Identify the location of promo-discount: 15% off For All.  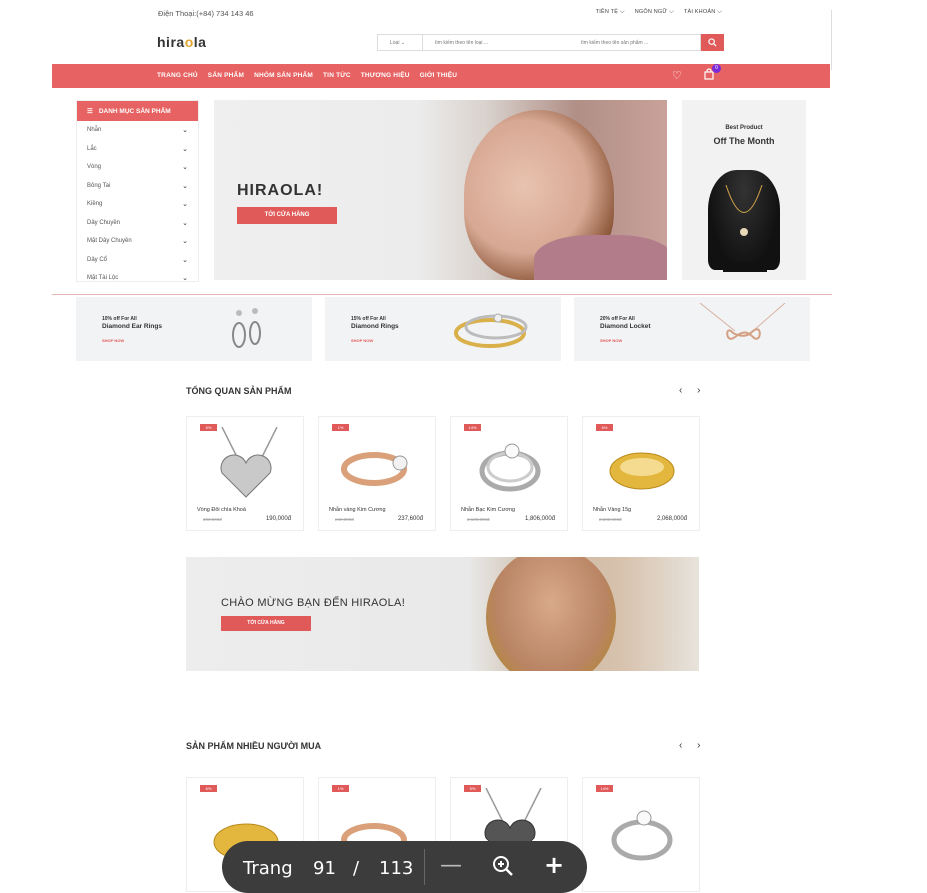
(368, 319).